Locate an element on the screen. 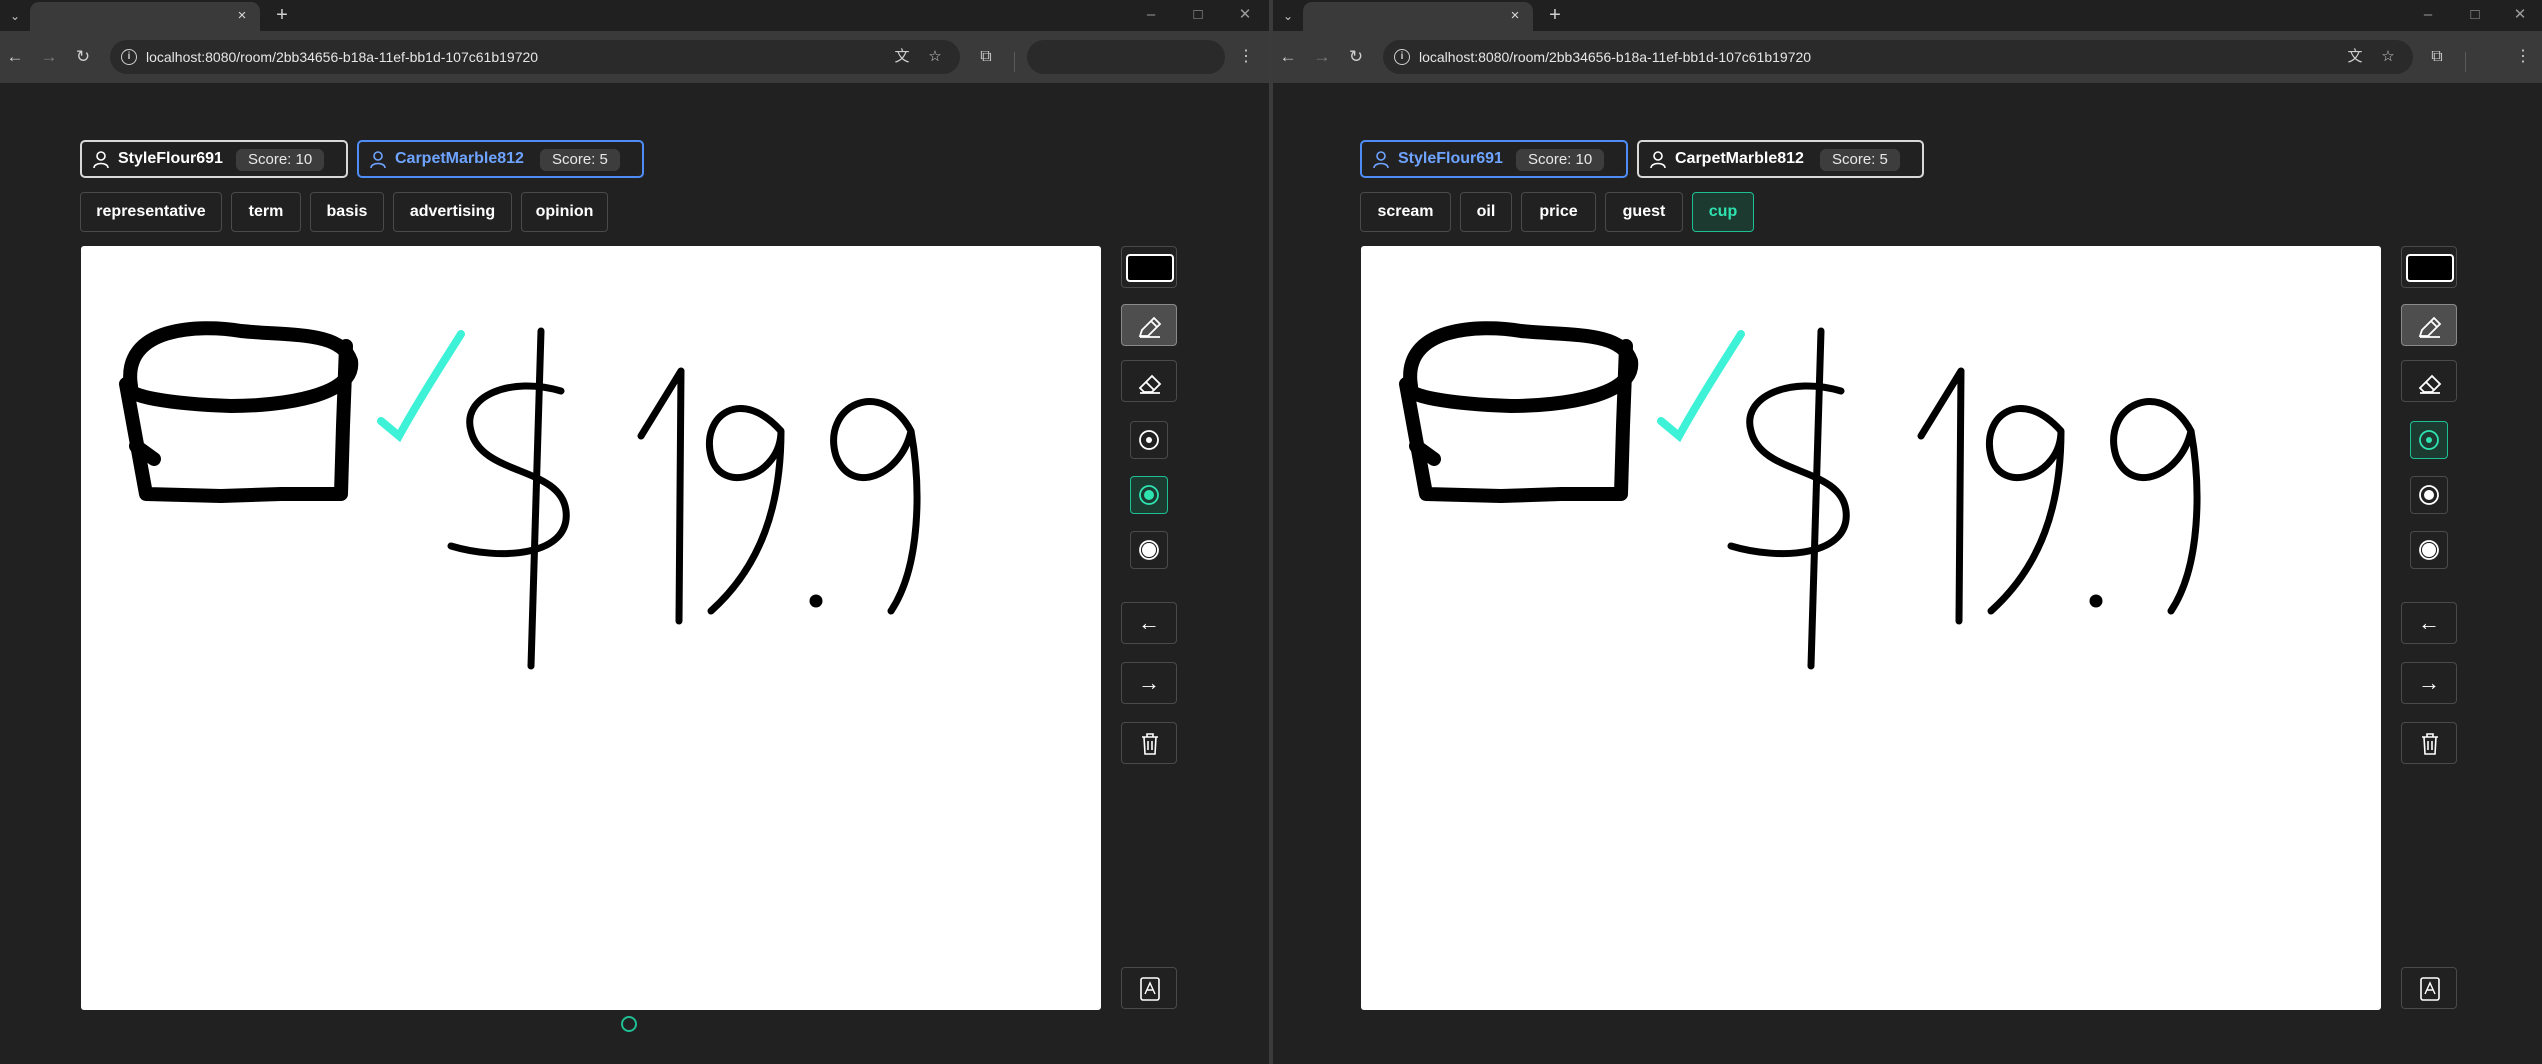  word-choice-selected: cup is located at coordinates (1723, 212).